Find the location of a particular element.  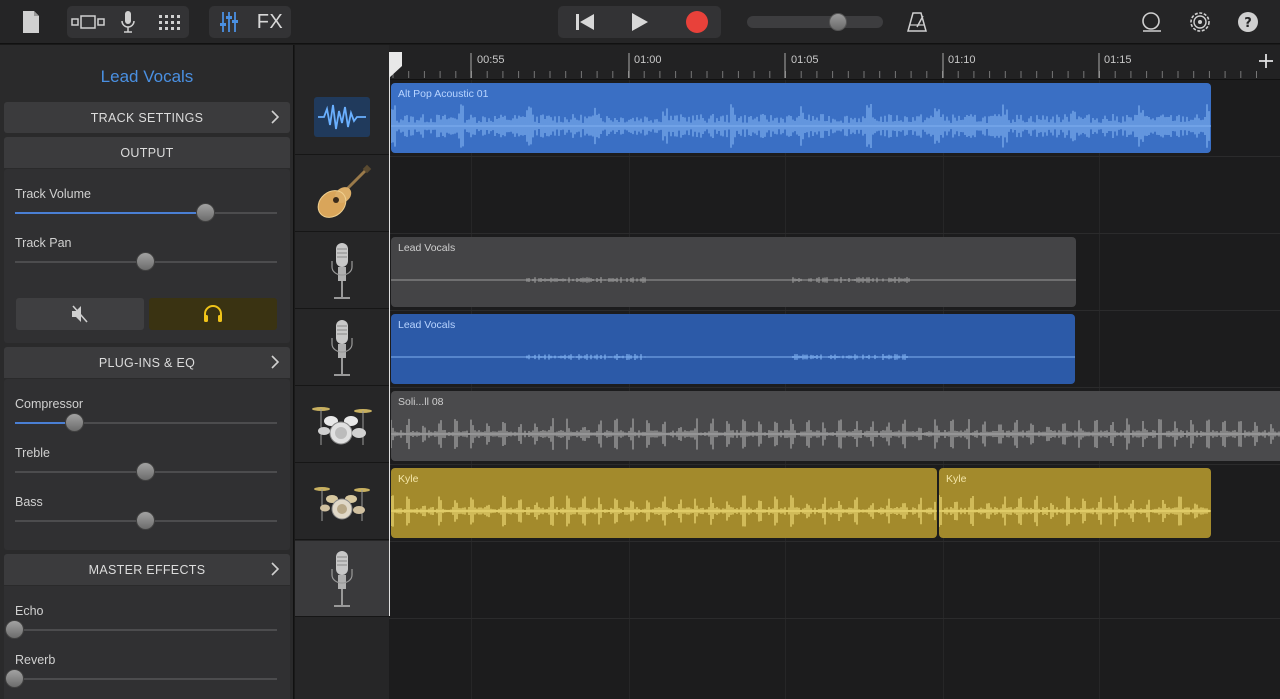

treble-slider is located at coordinates (146, 471).